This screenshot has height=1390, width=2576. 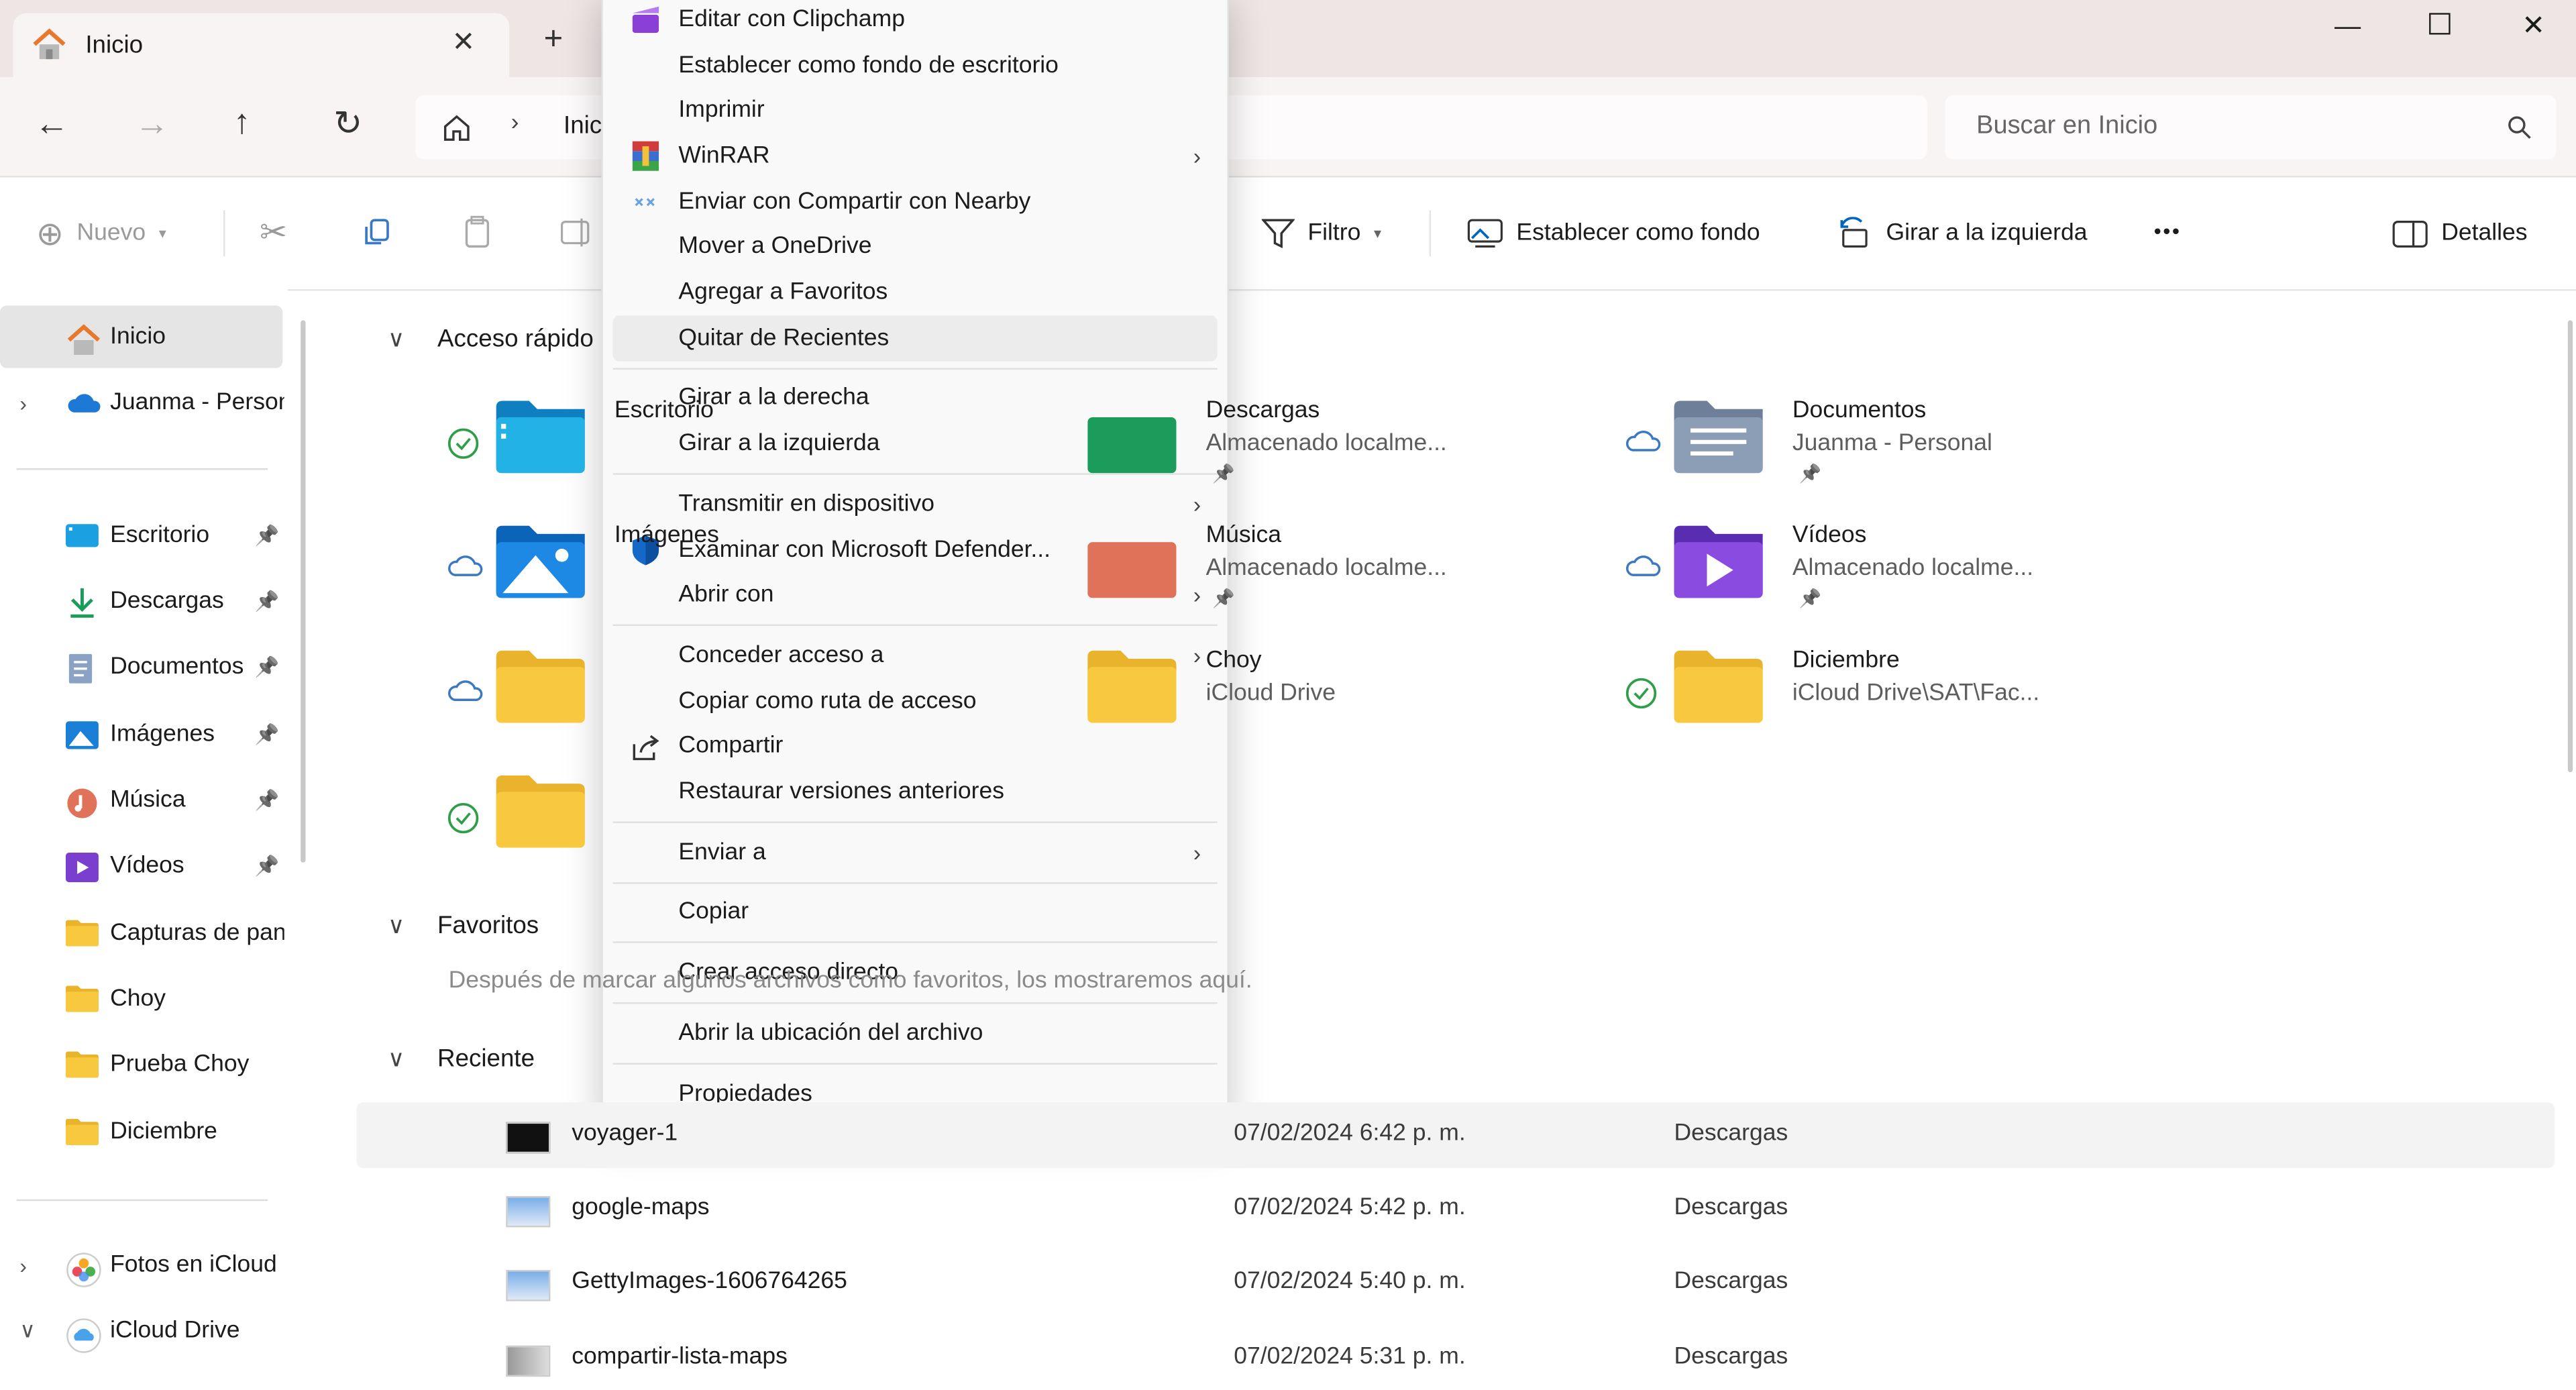 I want to click on sidebar-item-choy: Choy, so click(x=141, y=999).